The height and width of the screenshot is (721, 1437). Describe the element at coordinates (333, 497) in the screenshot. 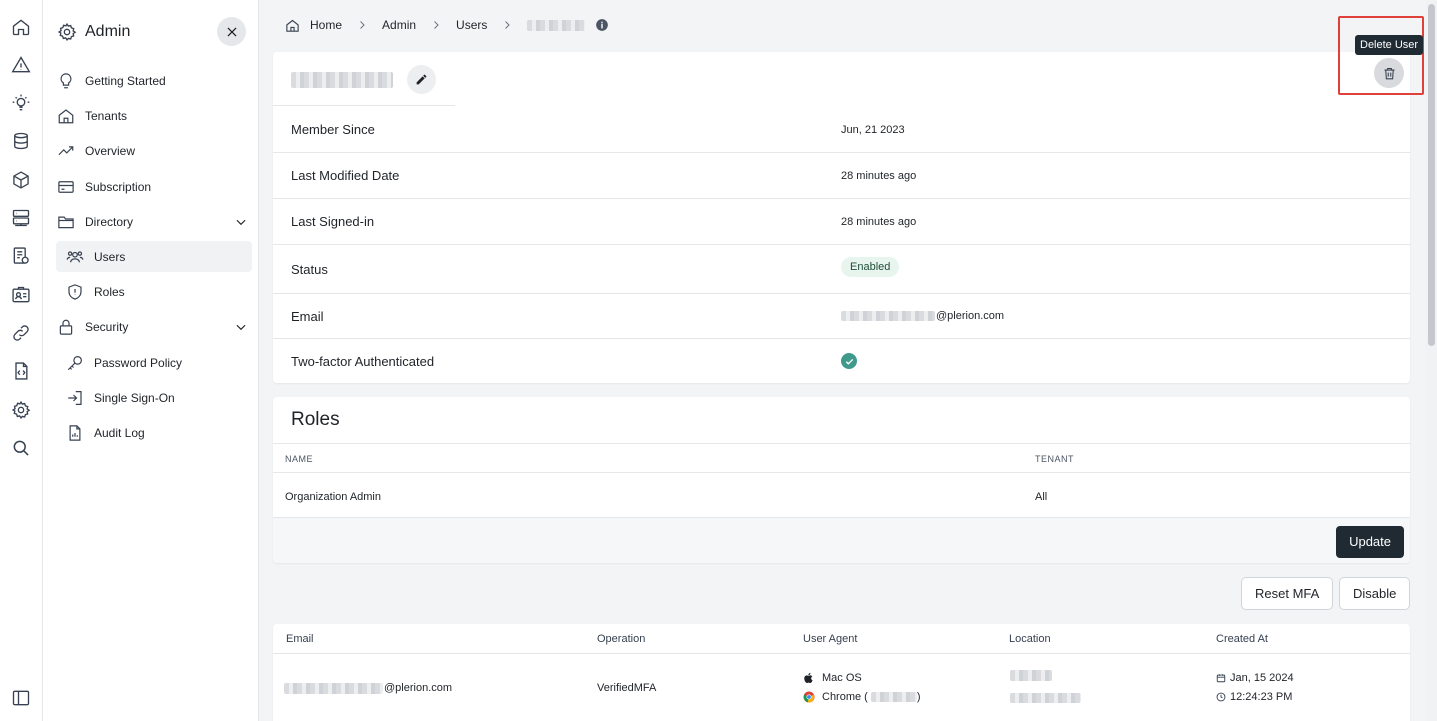

I see `role-name: Organization Admin` at that location.